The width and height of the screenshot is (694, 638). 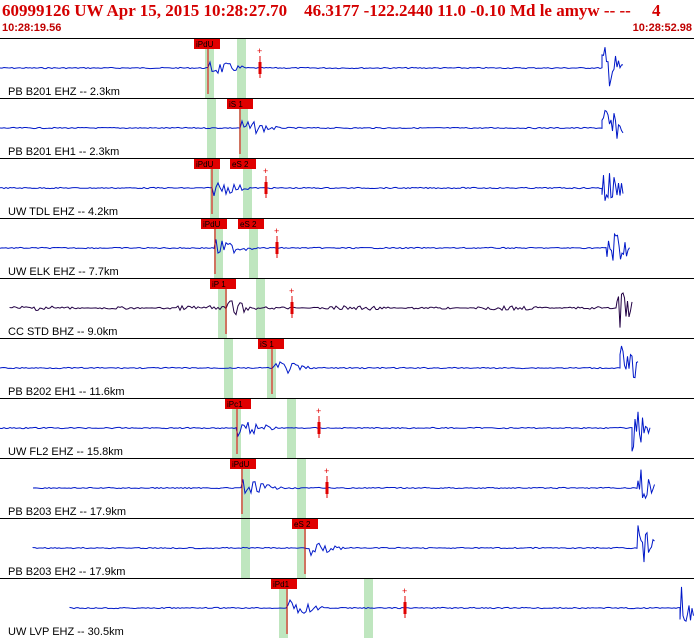 What do you see at coordinates (281, 584) in the screenshot?
I see `pick-label: iPd1` at bounding box center [281, 584].